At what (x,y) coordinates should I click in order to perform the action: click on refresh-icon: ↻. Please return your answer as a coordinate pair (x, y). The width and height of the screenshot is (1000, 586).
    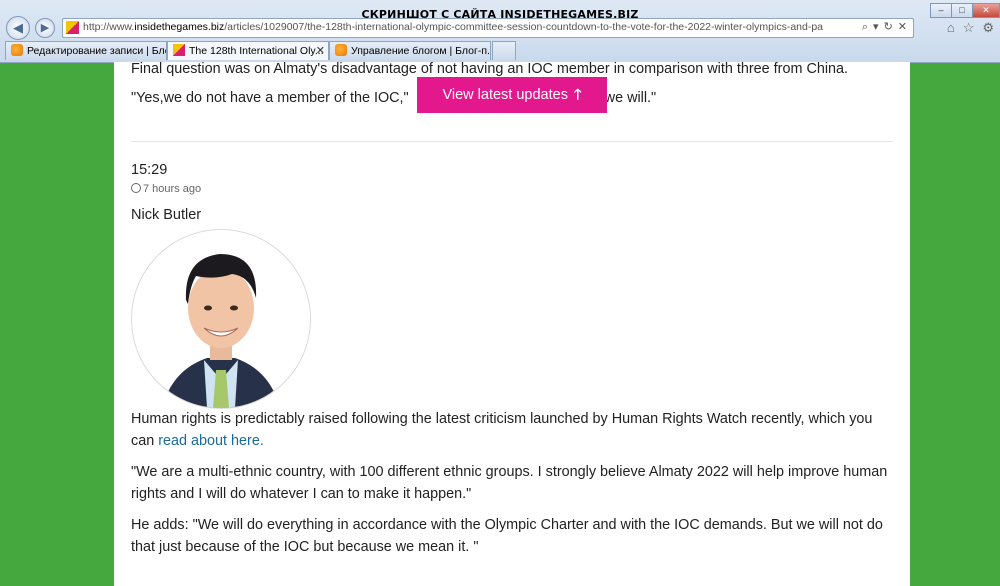
    Looking at the image, I should click on (888, 27).